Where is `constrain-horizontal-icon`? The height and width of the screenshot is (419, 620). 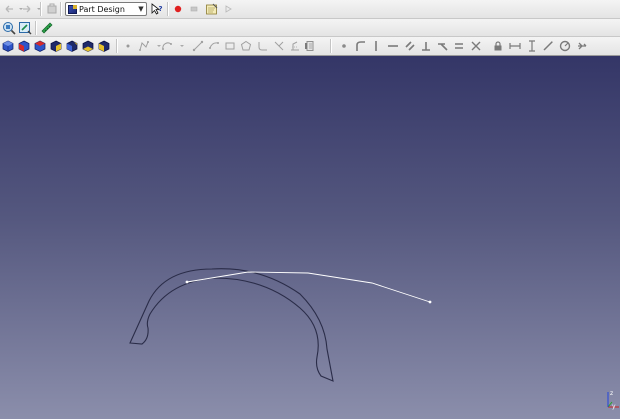 constrain-horizontal-icon is located at coordinates (393, 46).